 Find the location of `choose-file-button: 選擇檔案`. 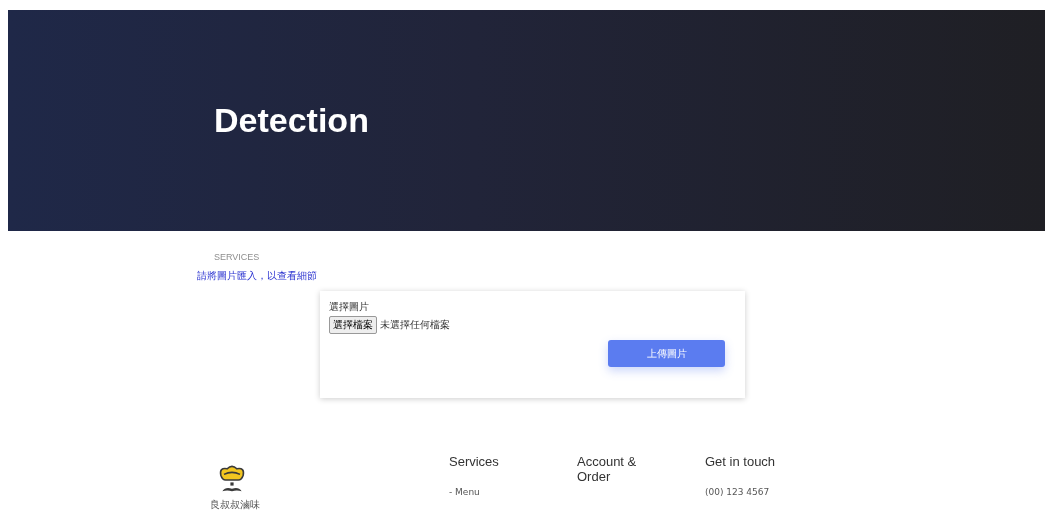

choose-file-button: 選擇檔案 is located at coordinates (353, 325).